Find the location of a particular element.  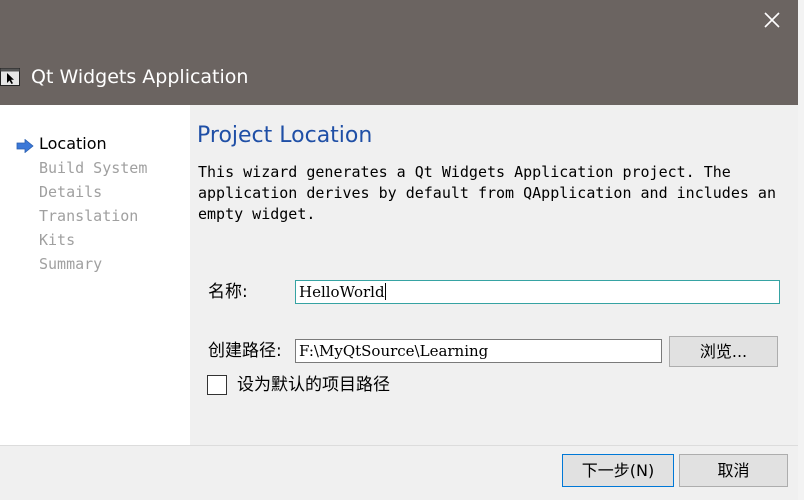

path-label: 创建路径: is located at coordinates (245, 351).